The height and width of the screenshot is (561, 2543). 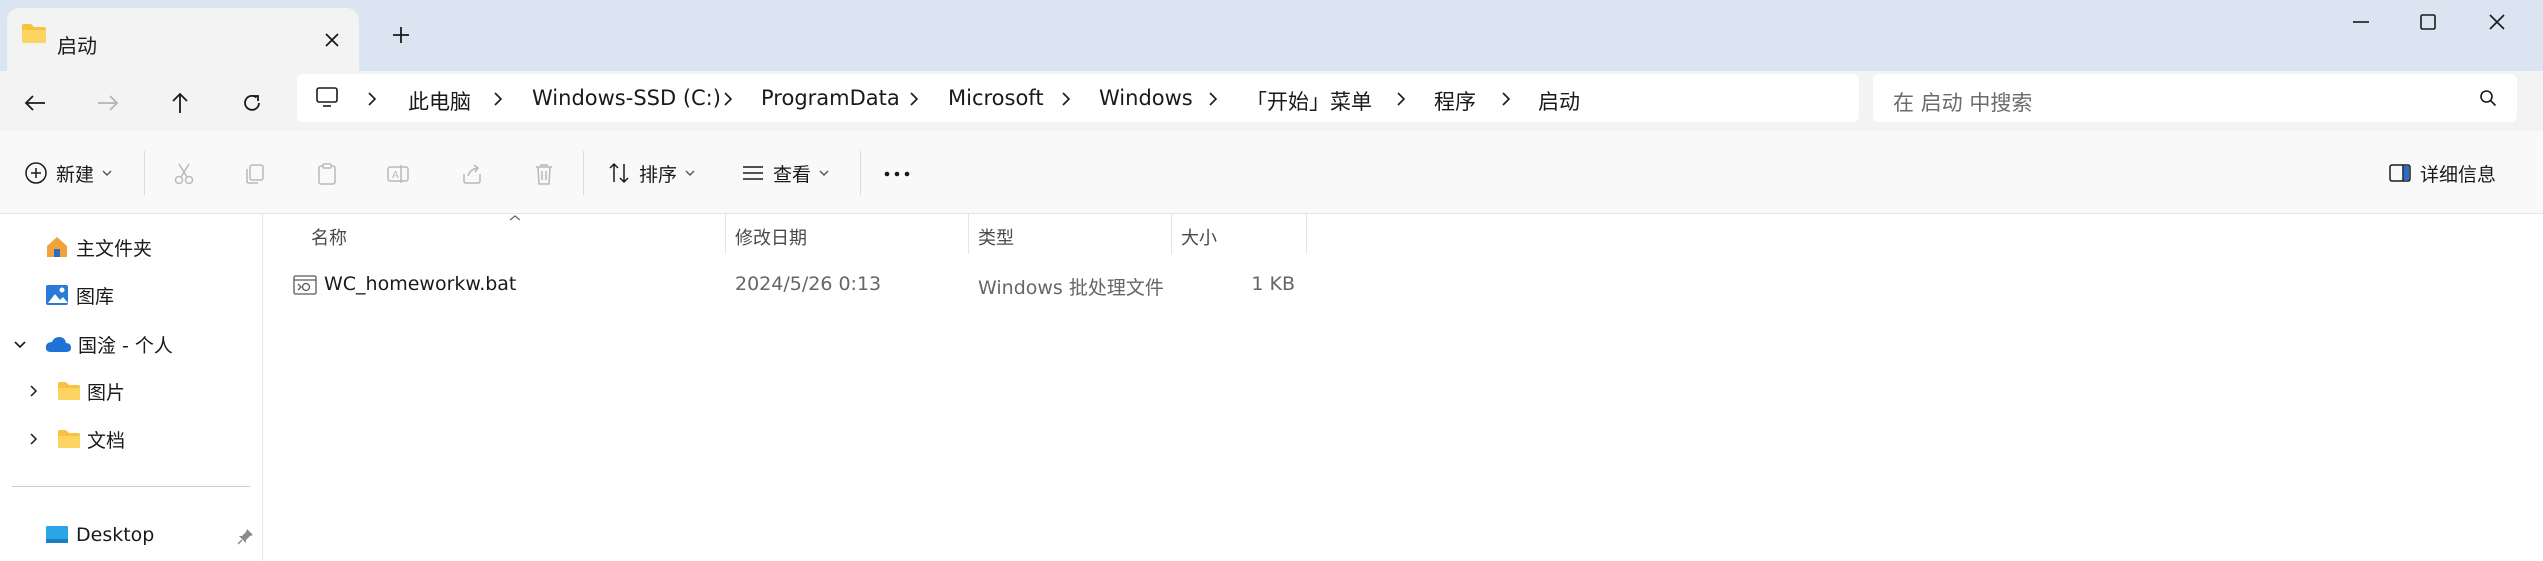 I want to click on breadcrumb-item: 程序, so click(x=1455, y=101).